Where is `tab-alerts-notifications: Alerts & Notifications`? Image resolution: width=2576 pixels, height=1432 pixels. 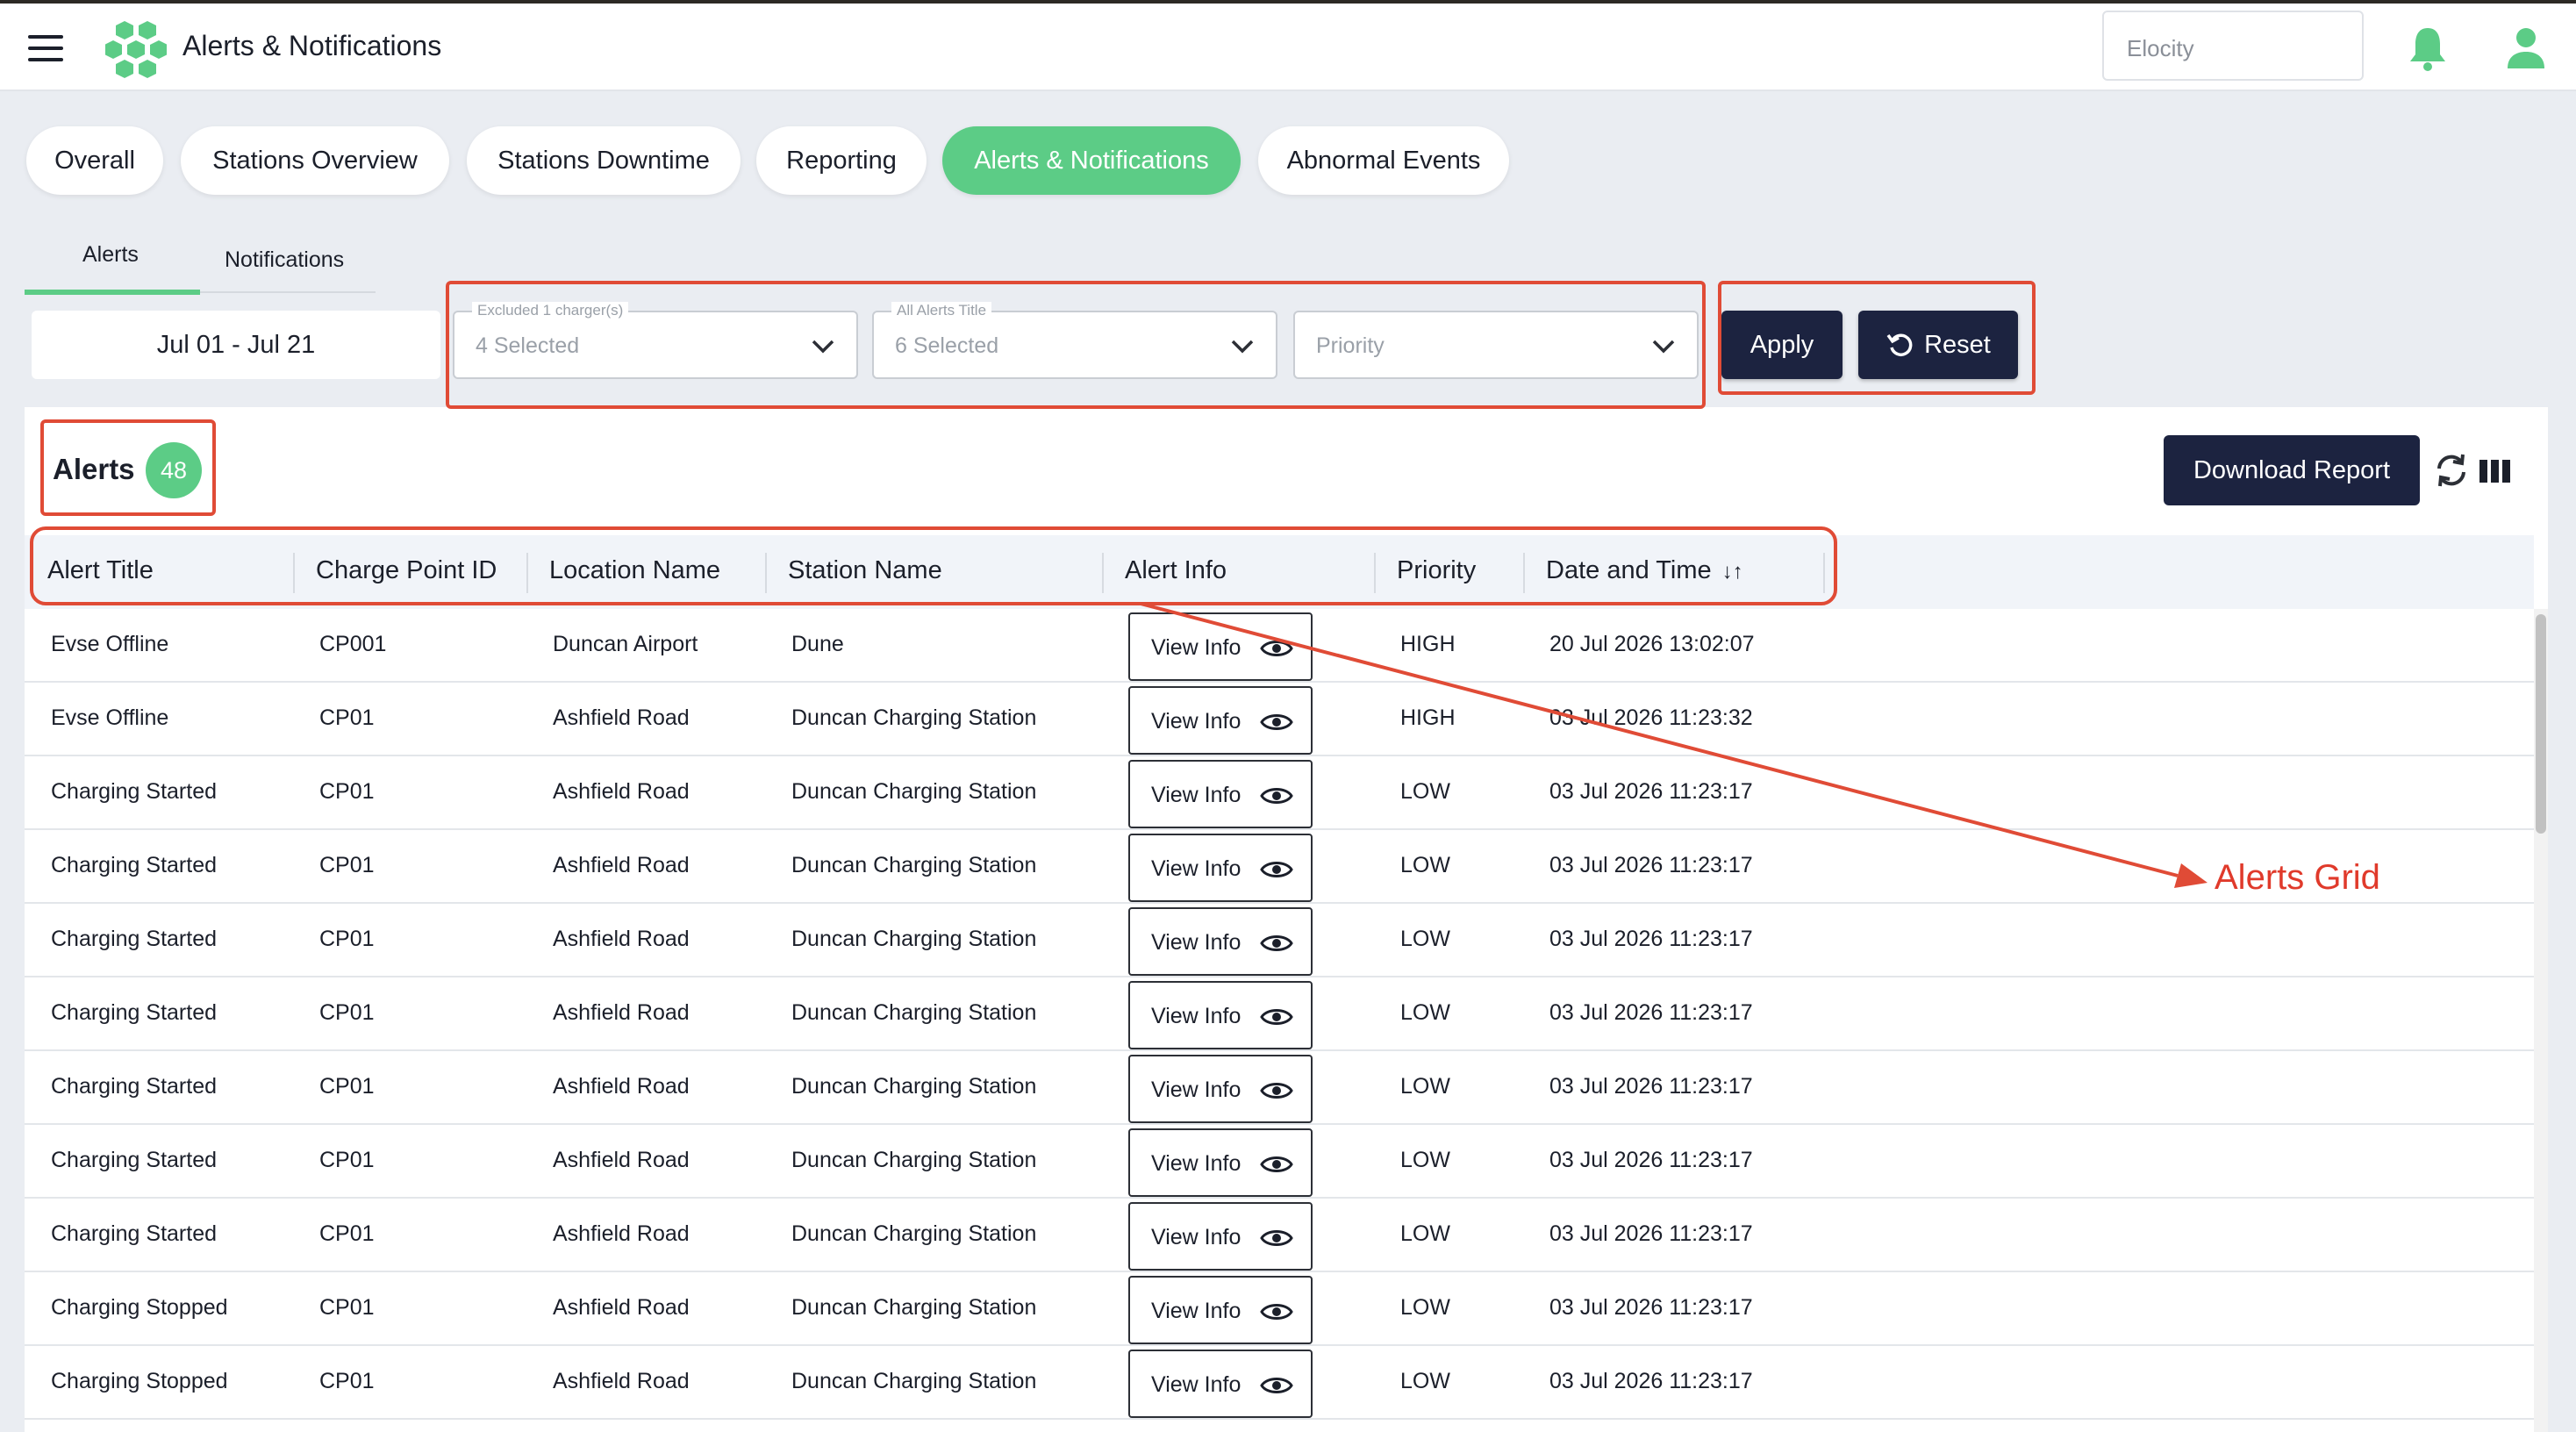
tab-alerts-notifications: Alerts & Notifications is located at coordinates (1091, 160).